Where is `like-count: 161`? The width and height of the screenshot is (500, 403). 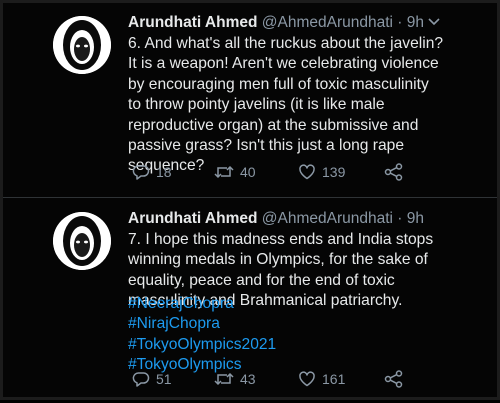 like-count: 161 is located at coordinates (334, 379).